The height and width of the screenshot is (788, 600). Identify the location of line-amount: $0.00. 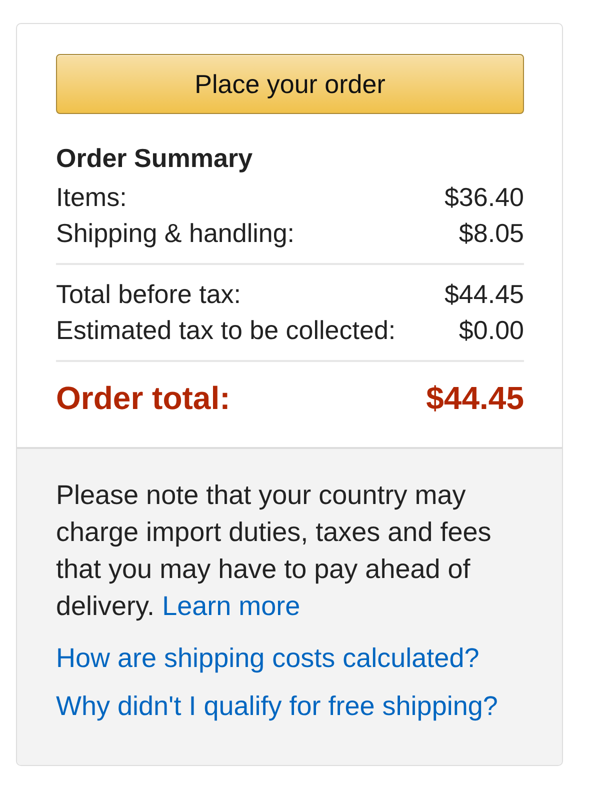
(491, 330).